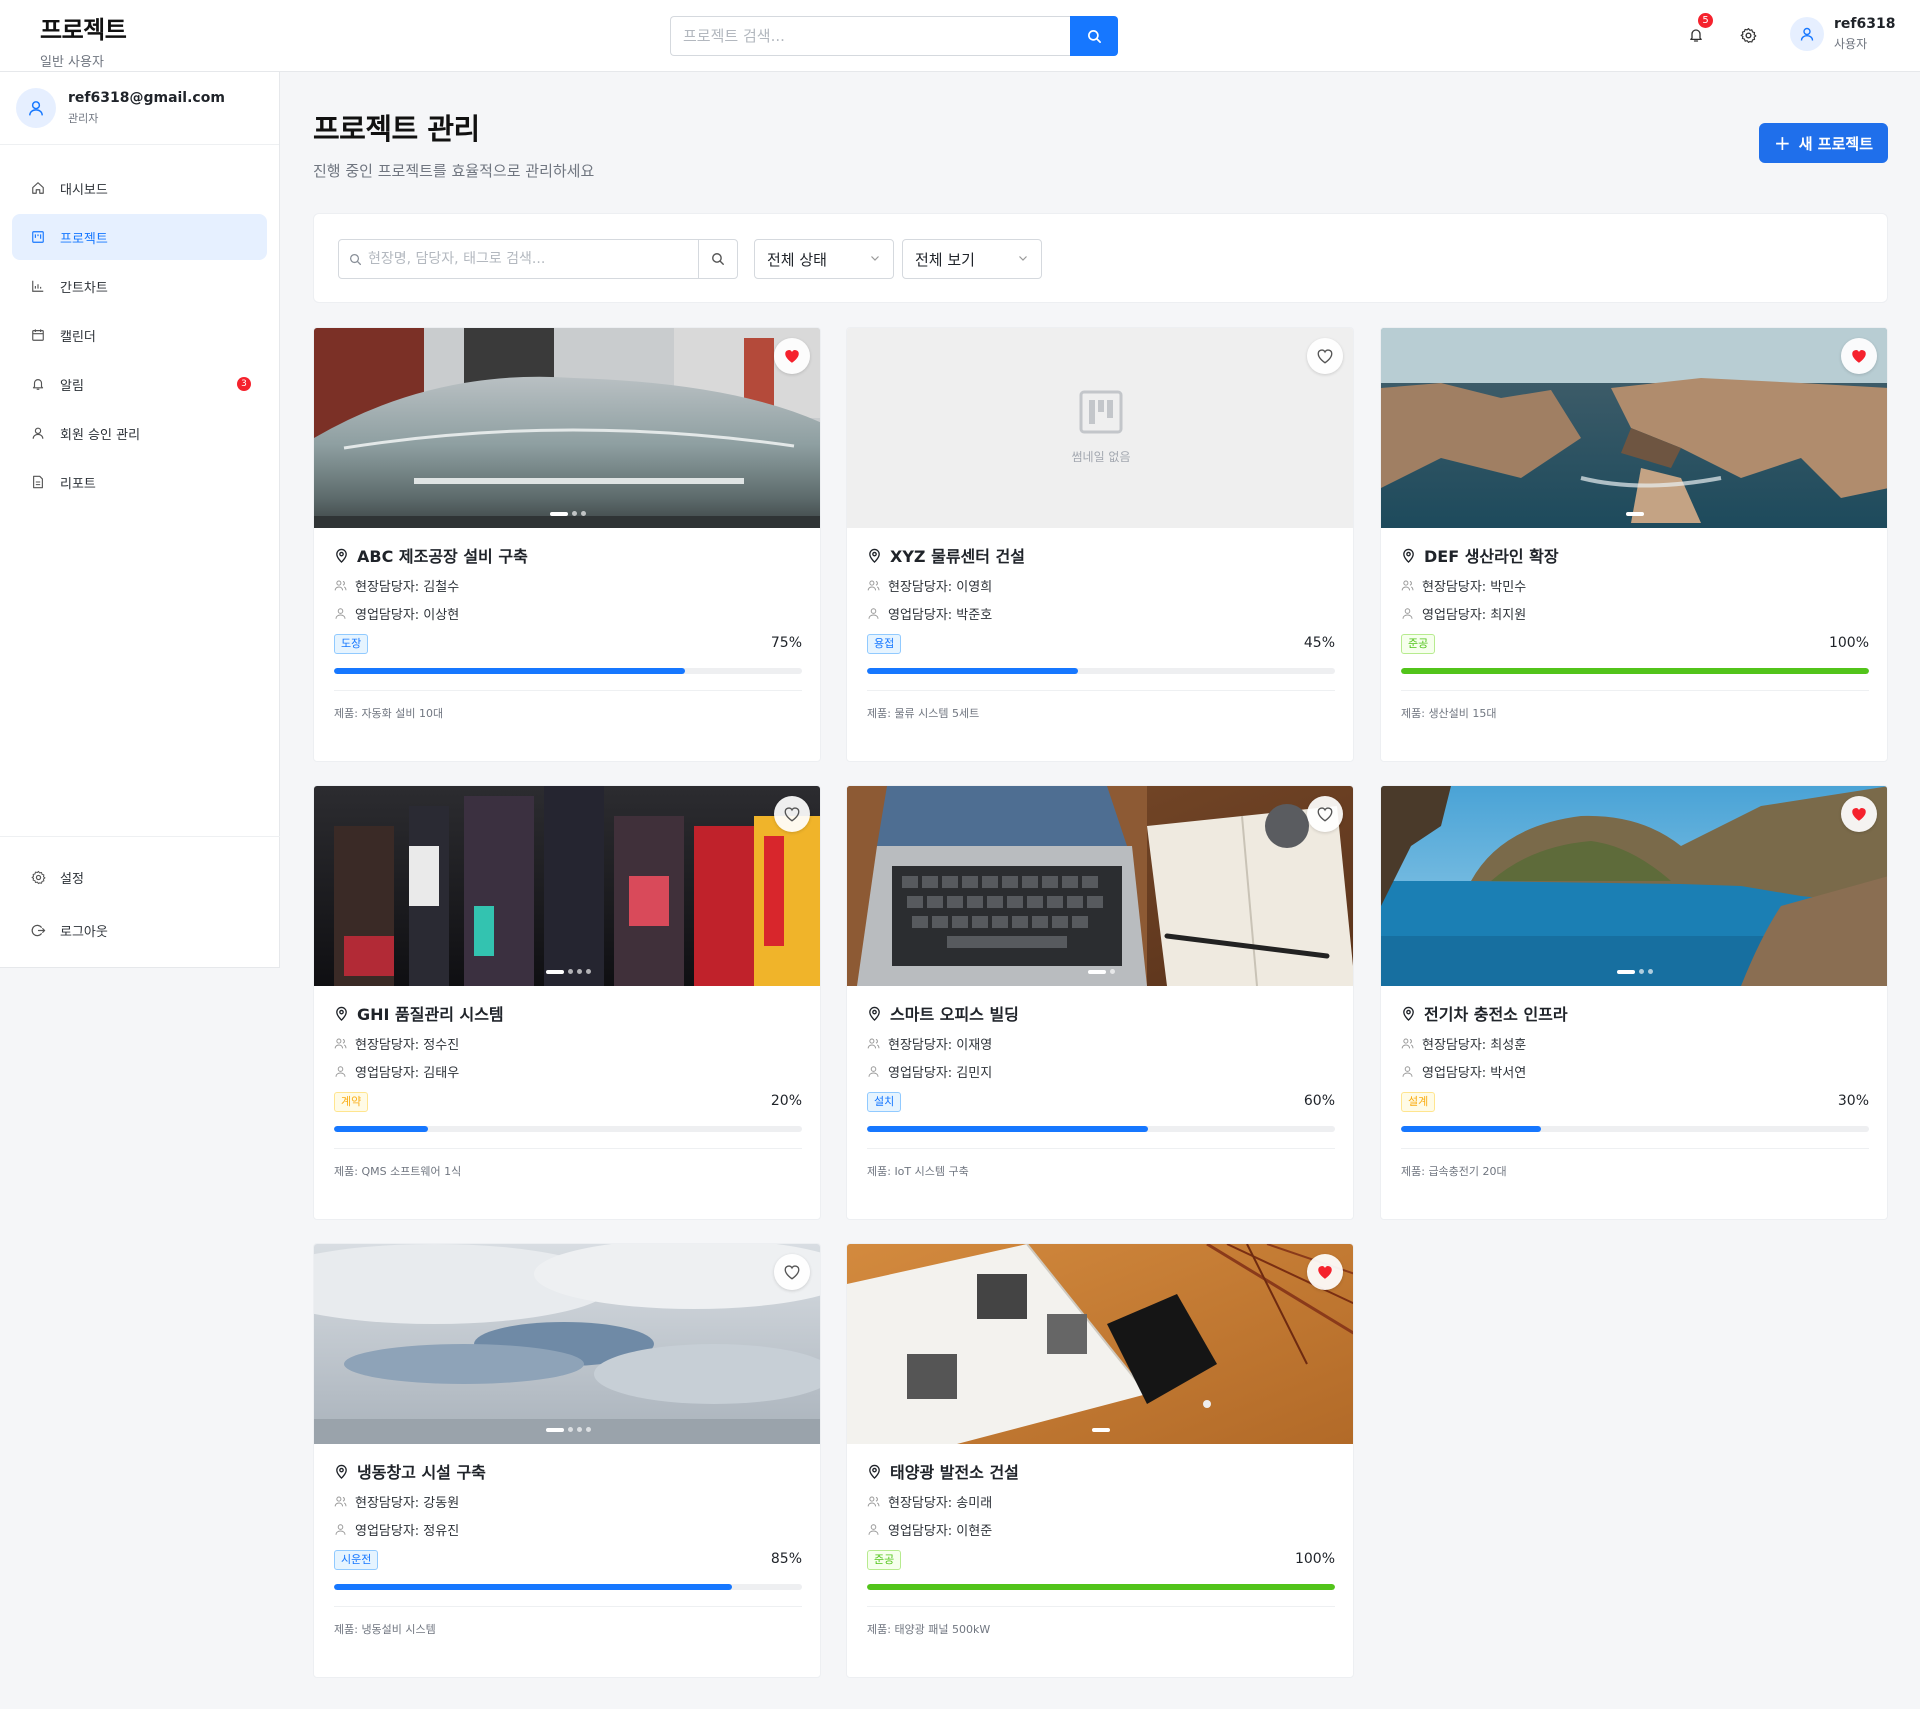  Describe the element at coordinates (940, 1531) in the screenshot. I see `sales-manager: 영업담당자: 이현준` at that location.